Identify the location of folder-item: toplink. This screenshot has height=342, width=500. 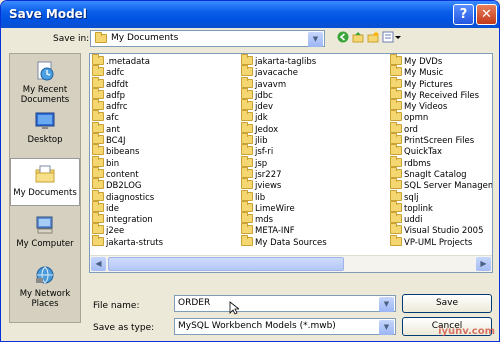
(441, 207).